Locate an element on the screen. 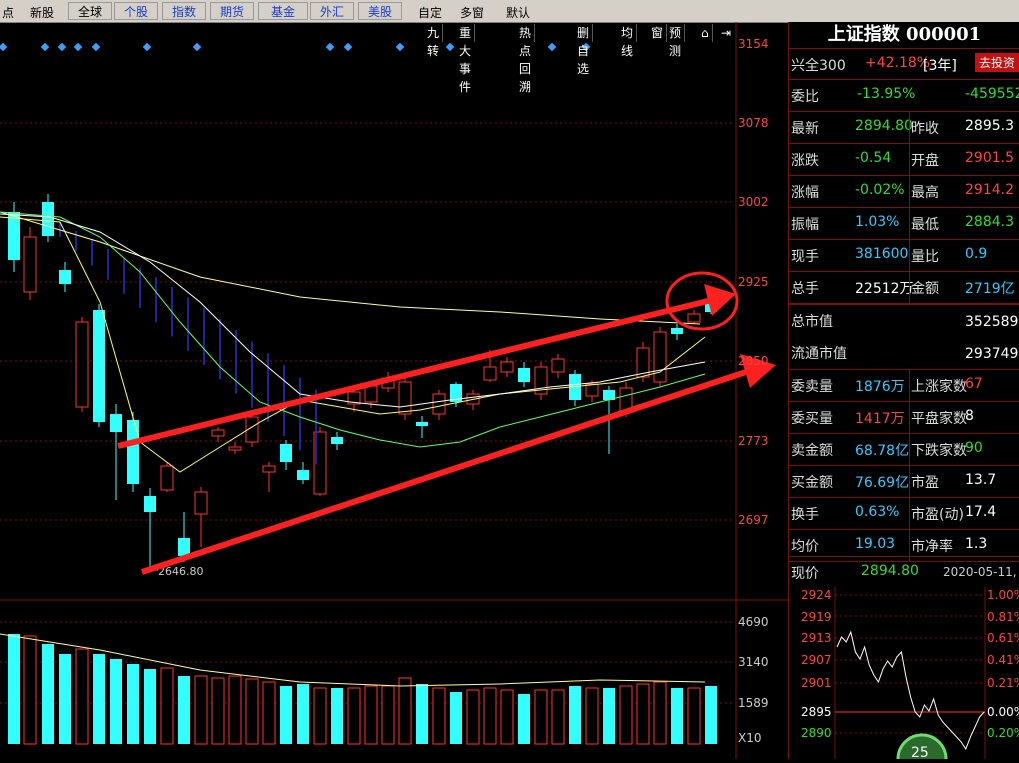  toolbar-partial-item: 点 is located at coordinates (8, 12).